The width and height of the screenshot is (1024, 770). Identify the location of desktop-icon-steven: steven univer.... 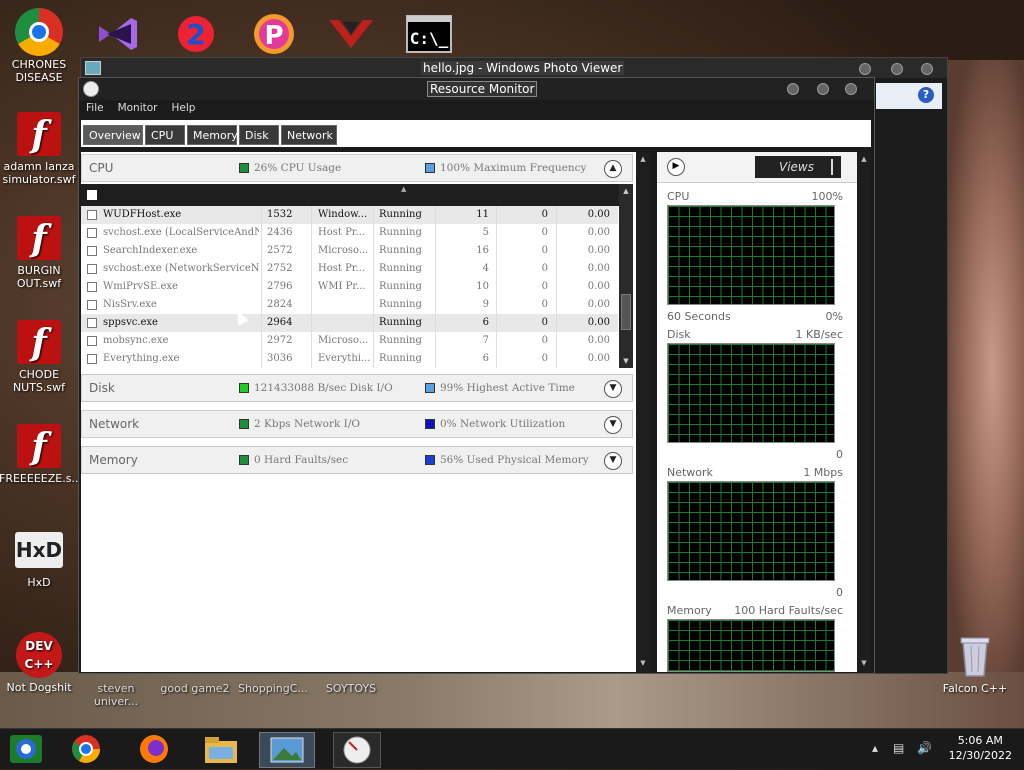
(116, 695).